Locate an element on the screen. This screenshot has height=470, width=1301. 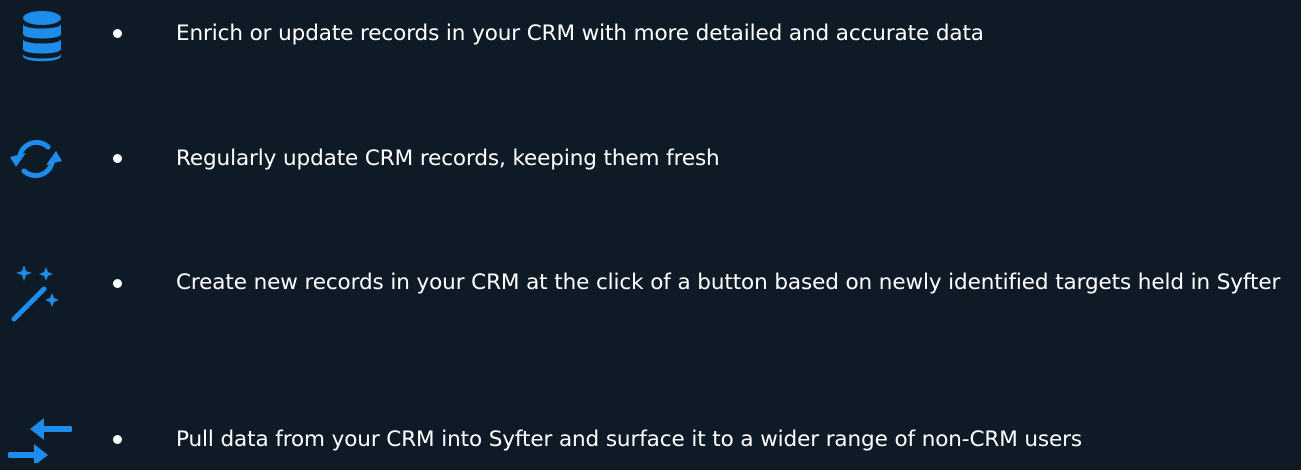
database-icon is located at coordinates (35, 35).